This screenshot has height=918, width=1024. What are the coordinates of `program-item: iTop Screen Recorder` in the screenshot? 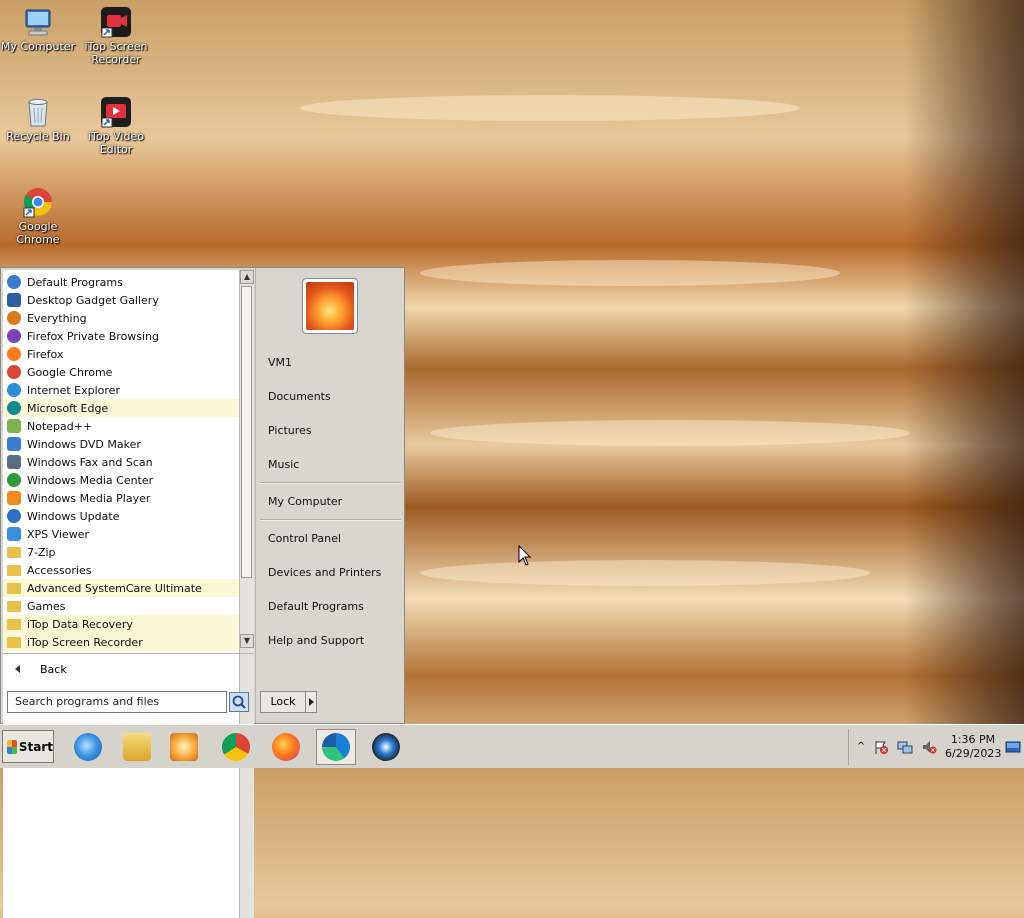 It's located at (121, 642).